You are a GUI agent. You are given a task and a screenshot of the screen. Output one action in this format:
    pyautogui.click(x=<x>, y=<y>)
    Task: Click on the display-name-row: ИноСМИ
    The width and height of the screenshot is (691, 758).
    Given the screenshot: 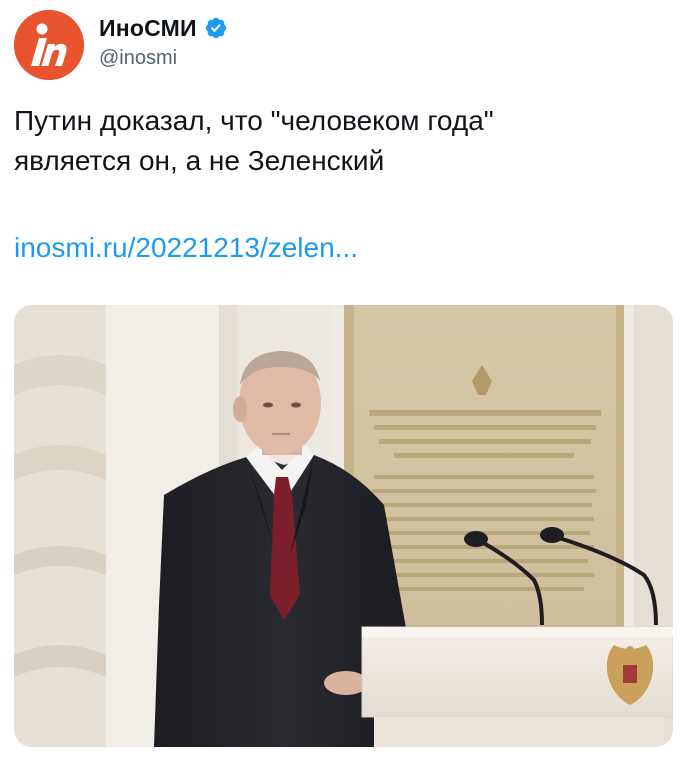 What is the action you would take?
    pyautogui.click(x=163, y=28)
    